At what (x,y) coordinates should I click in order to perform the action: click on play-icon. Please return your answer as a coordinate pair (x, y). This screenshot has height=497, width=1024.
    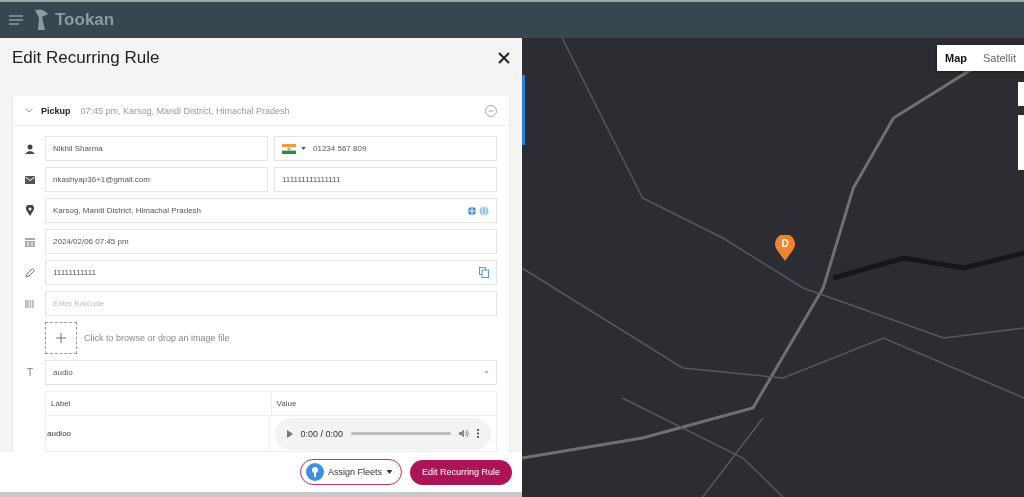
    Looking at the image, I should click on (289, 433).